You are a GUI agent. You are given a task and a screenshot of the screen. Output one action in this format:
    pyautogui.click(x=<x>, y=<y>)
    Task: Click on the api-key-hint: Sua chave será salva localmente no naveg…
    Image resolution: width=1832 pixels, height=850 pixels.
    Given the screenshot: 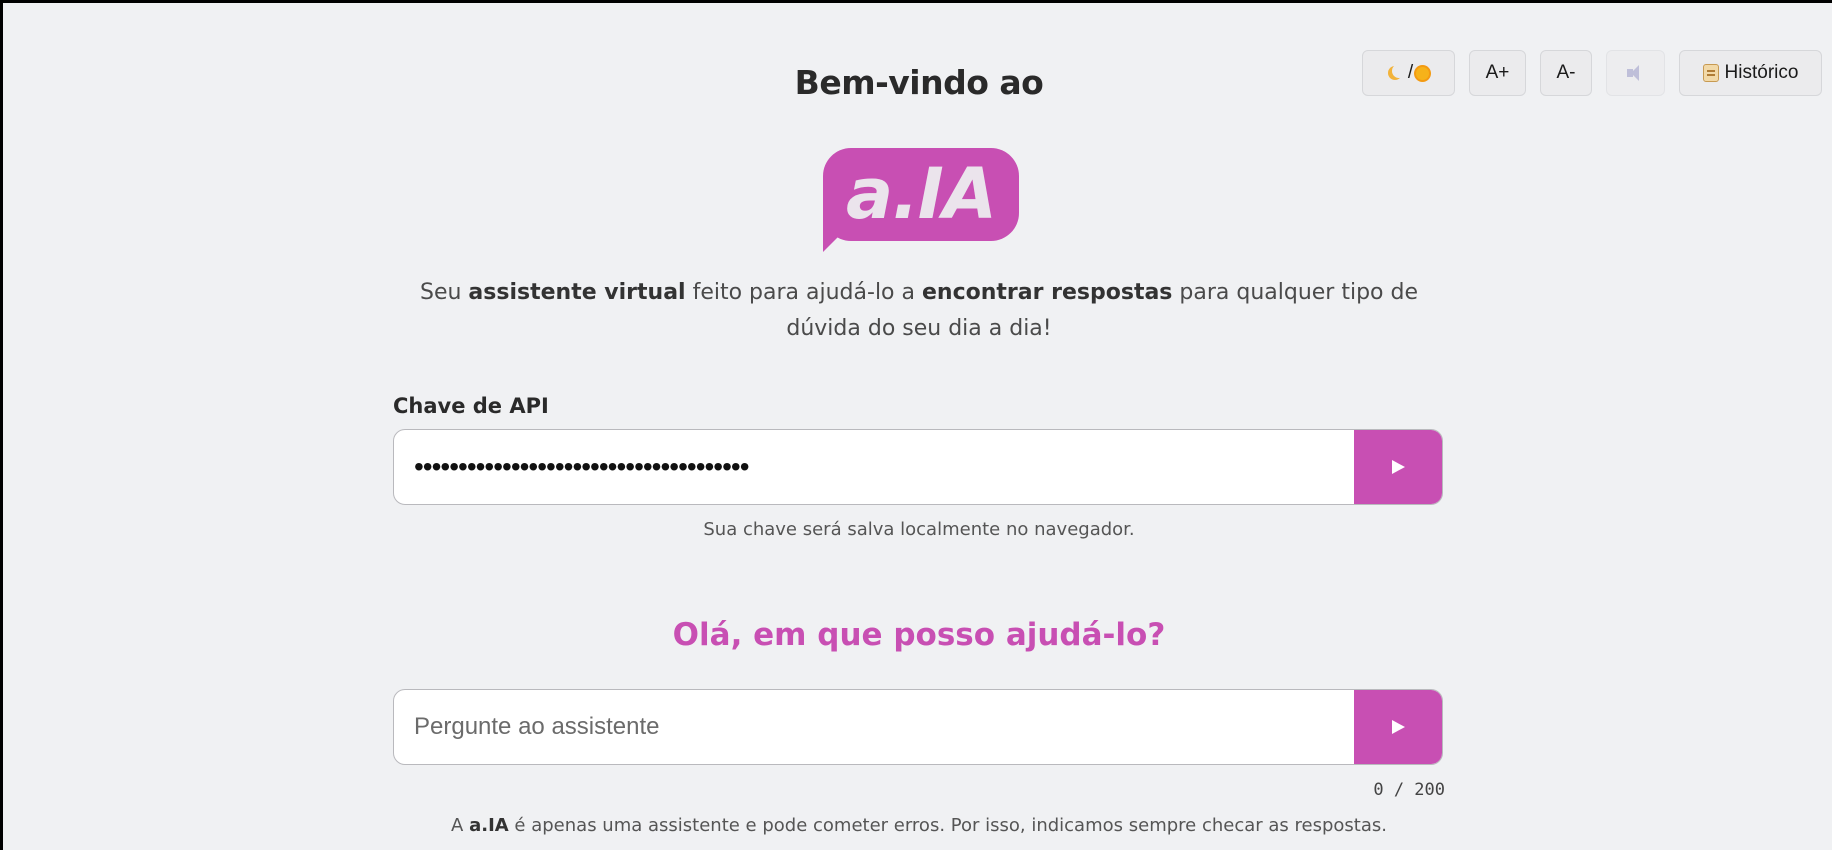 What is the action you would take?
    pyautogui.click(x=919, y=529)
    